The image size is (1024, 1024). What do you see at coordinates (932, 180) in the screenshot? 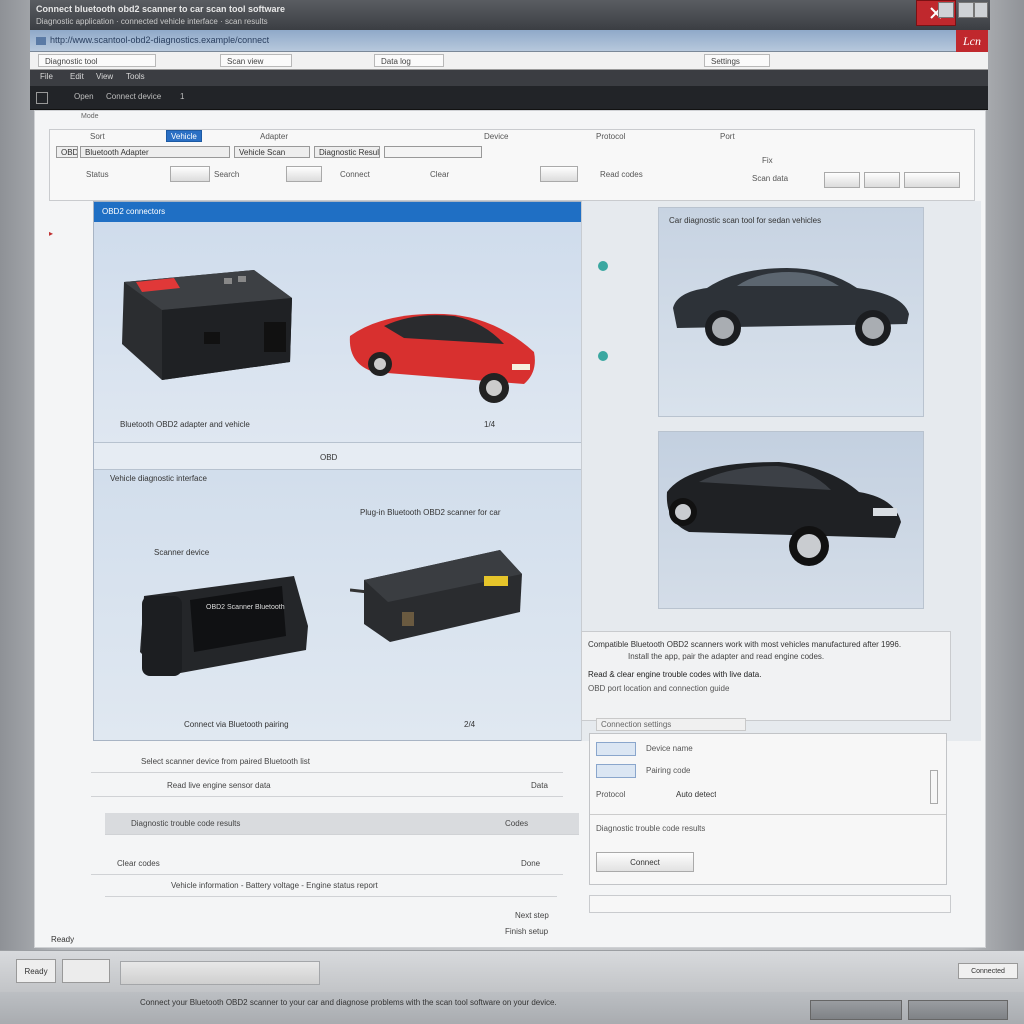
I see `apply-button` at bounding box center [932, 180].